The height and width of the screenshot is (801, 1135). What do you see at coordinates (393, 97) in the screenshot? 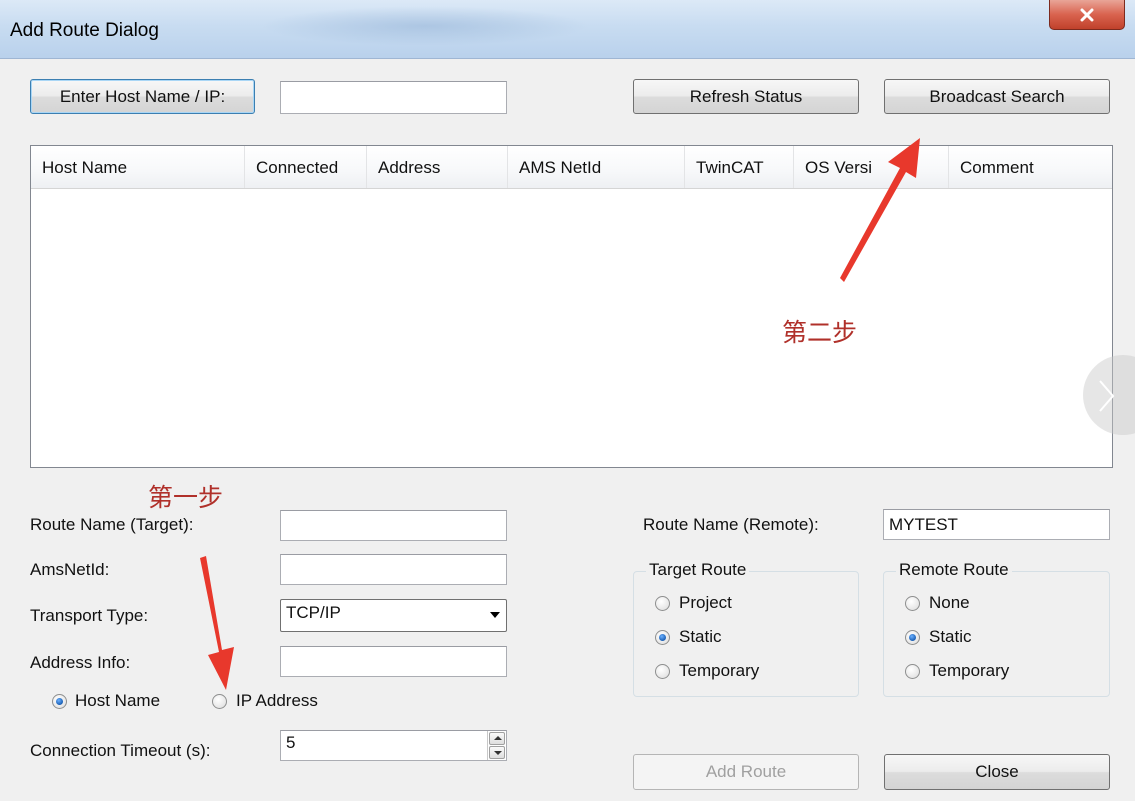
I see `host-name-input` at bounding box center [393, 97].